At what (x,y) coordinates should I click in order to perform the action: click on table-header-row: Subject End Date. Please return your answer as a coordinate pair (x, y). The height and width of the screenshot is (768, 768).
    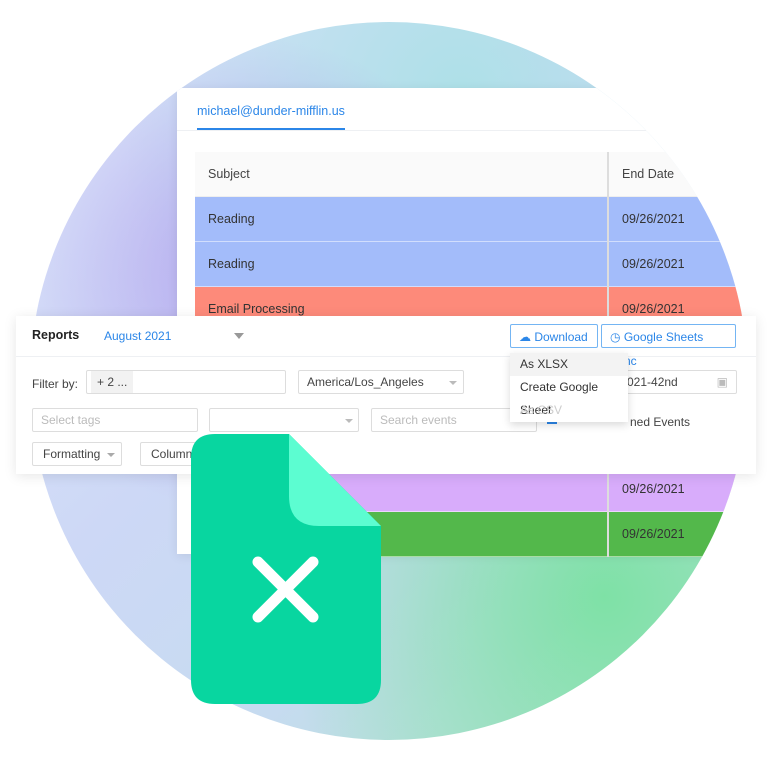
    Looking at the image, I should click on (471, 174).